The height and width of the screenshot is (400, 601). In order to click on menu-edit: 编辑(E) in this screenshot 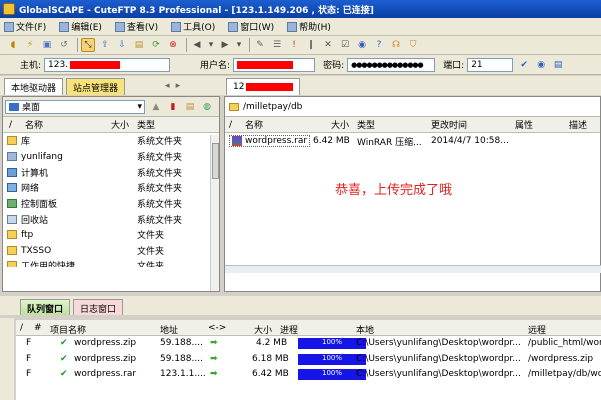, I will do `click(80, 26)`.